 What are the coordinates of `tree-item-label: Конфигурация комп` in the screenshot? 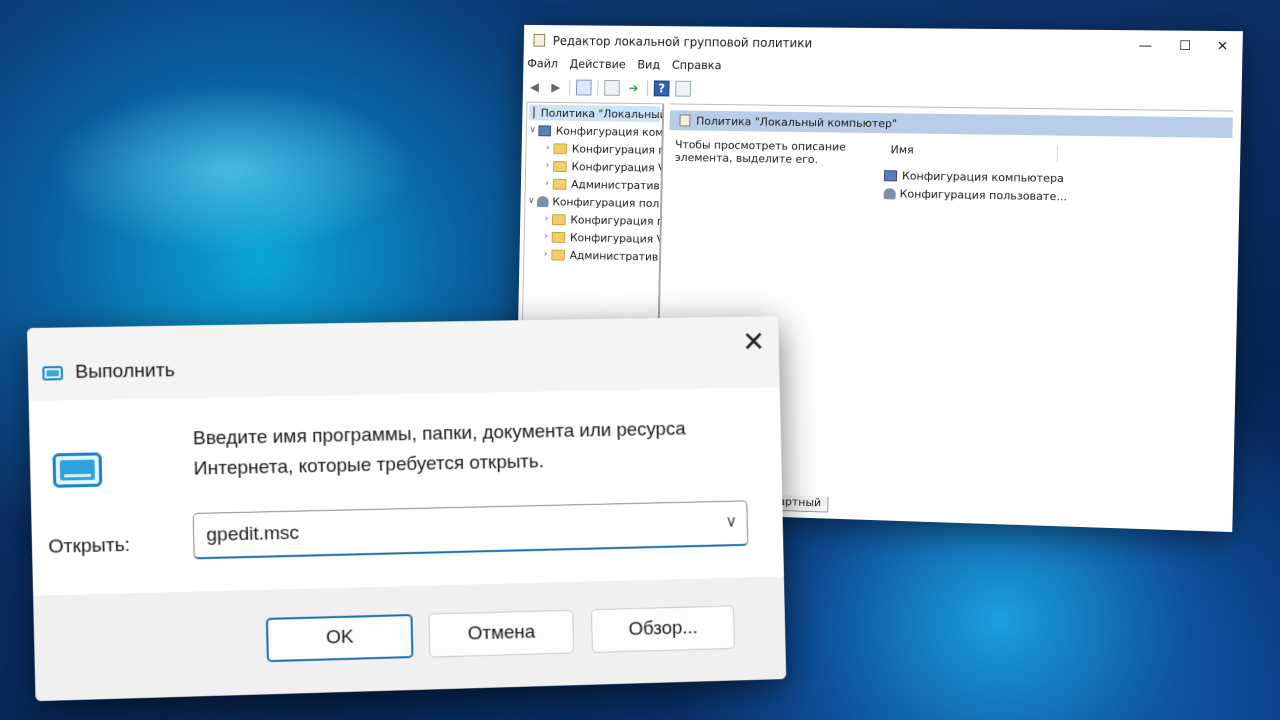 It's located at (610, 131).